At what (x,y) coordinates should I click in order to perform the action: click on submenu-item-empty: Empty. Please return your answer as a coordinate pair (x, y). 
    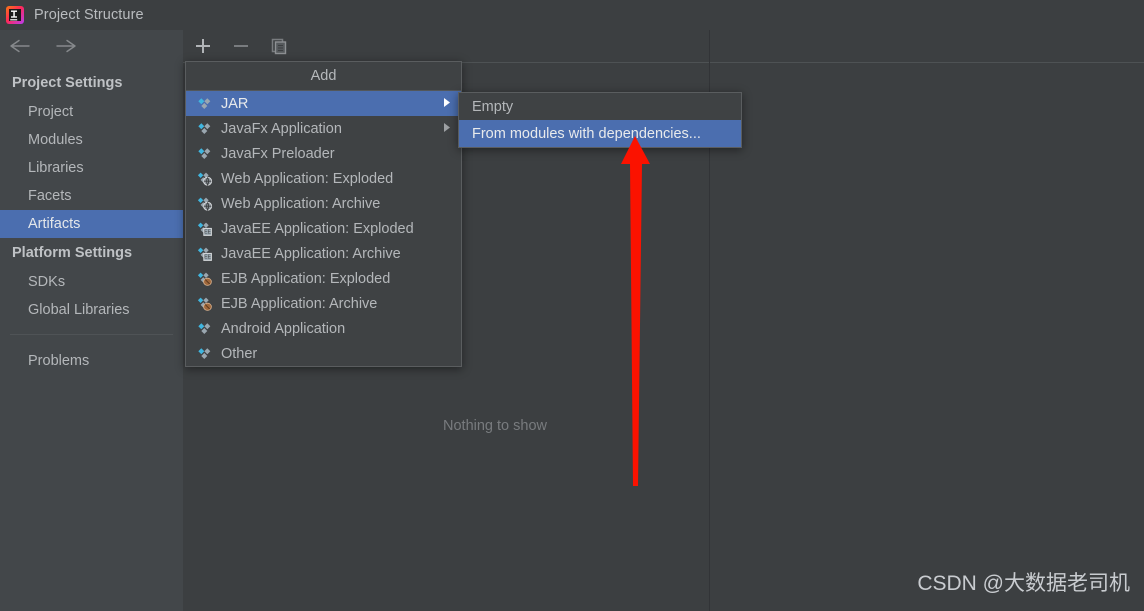
    Looking at the image, I should click on (600, 106).